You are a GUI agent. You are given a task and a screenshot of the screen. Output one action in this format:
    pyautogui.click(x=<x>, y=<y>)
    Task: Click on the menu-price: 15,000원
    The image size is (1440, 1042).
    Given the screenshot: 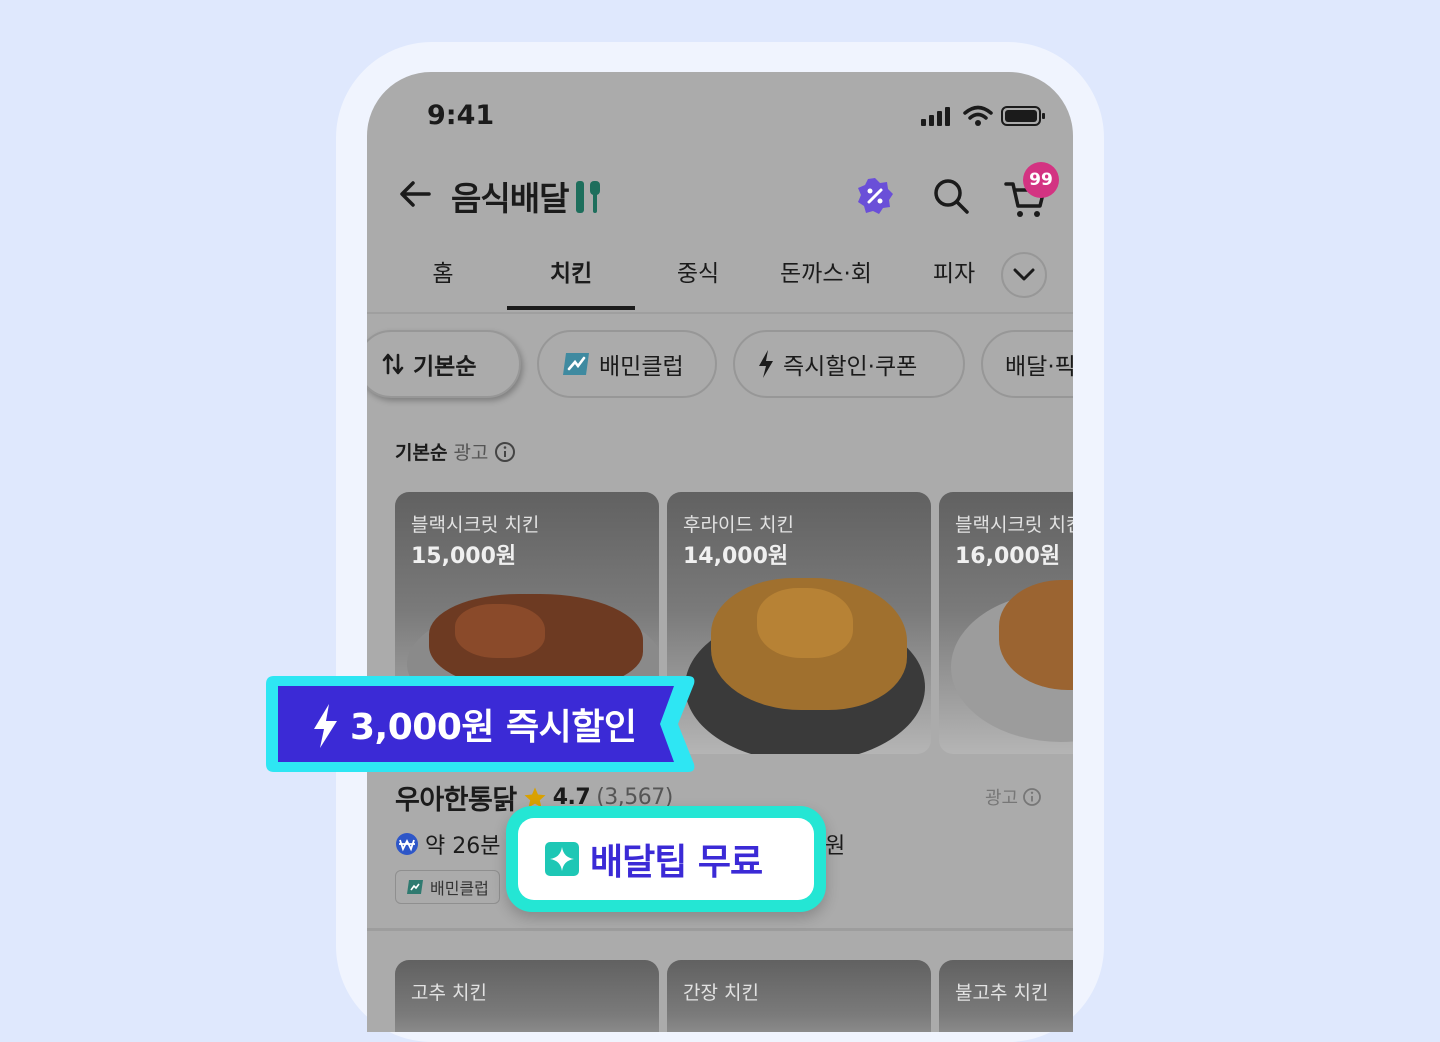 What is the action you would take?
    pyautogui.click(x=464, y=556)
    